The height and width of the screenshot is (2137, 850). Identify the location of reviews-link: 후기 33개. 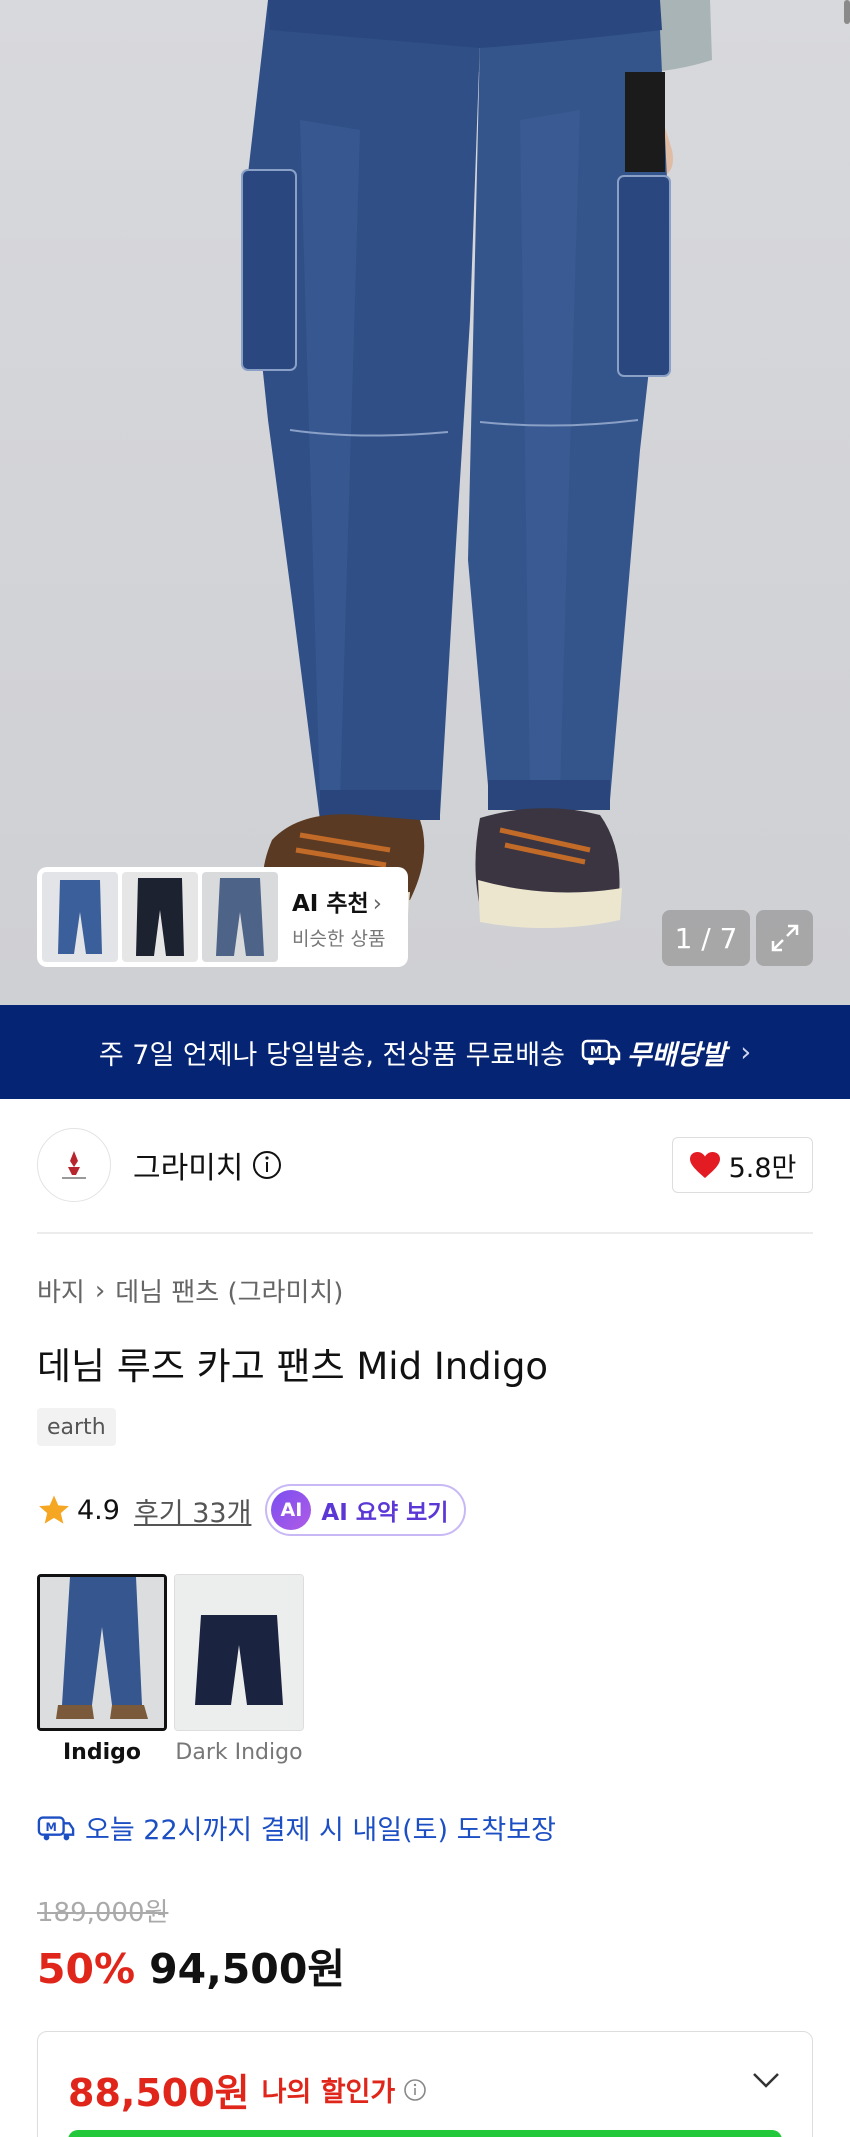
(192, 1510).